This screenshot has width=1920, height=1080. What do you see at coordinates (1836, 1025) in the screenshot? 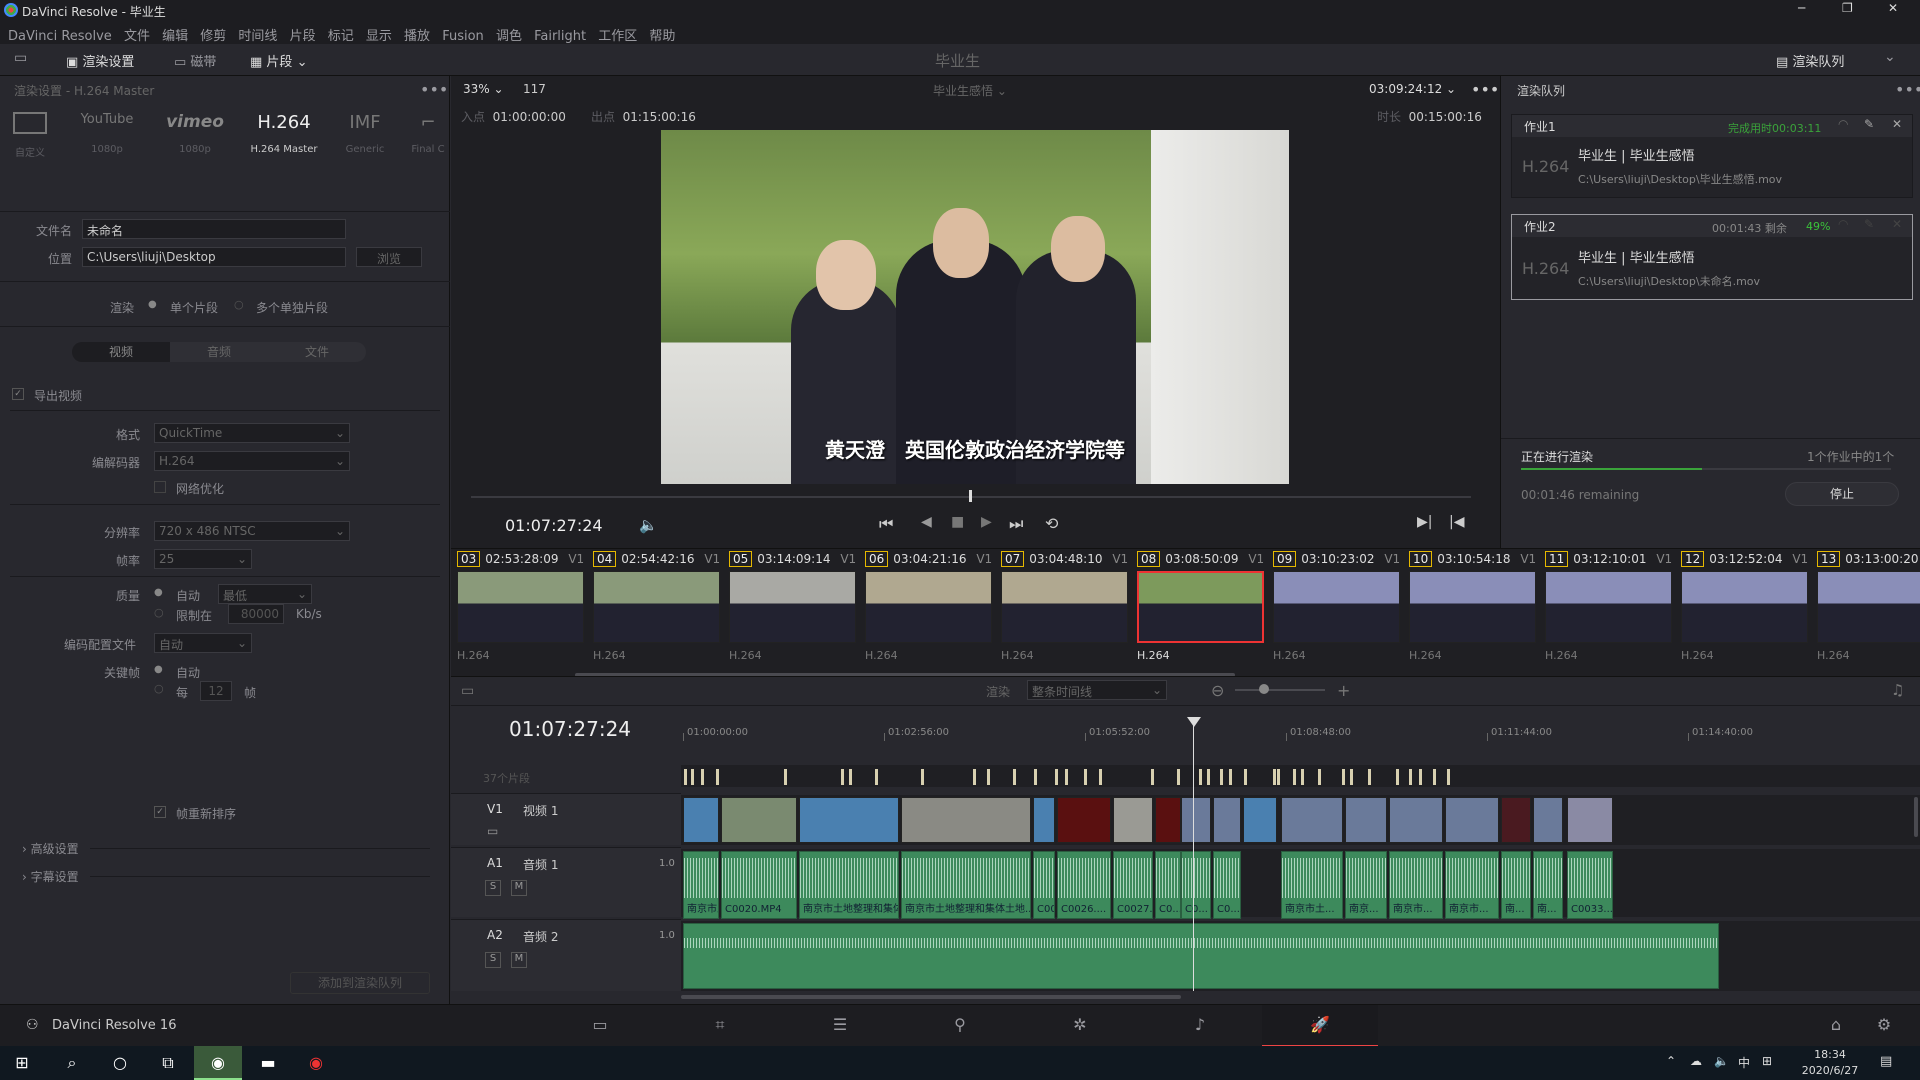
I see `home-icon: ⌂` at bounding box center [1836, 1025].